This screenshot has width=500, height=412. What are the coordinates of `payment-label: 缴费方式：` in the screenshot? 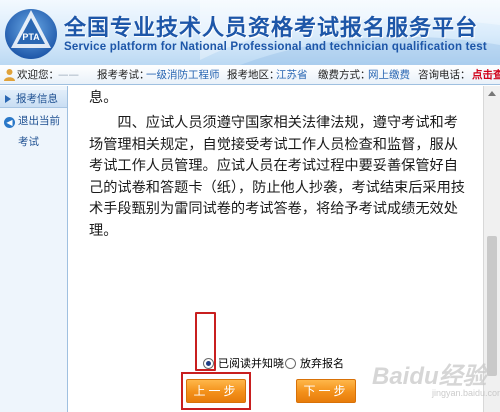 It's located at (344, 75).